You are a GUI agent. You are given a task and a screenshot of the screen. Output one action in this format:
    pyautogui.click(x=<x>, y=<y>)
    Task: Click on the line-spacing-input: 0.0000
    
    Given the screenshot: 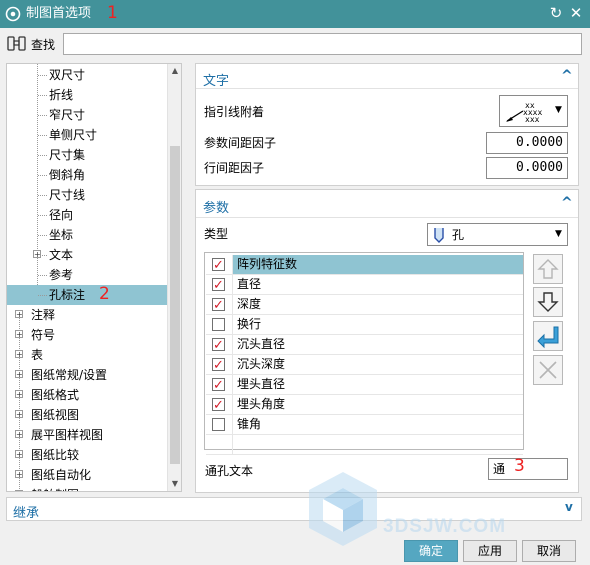 What is the action you would take?
    pyautogui.click(x=527, y=168)
    